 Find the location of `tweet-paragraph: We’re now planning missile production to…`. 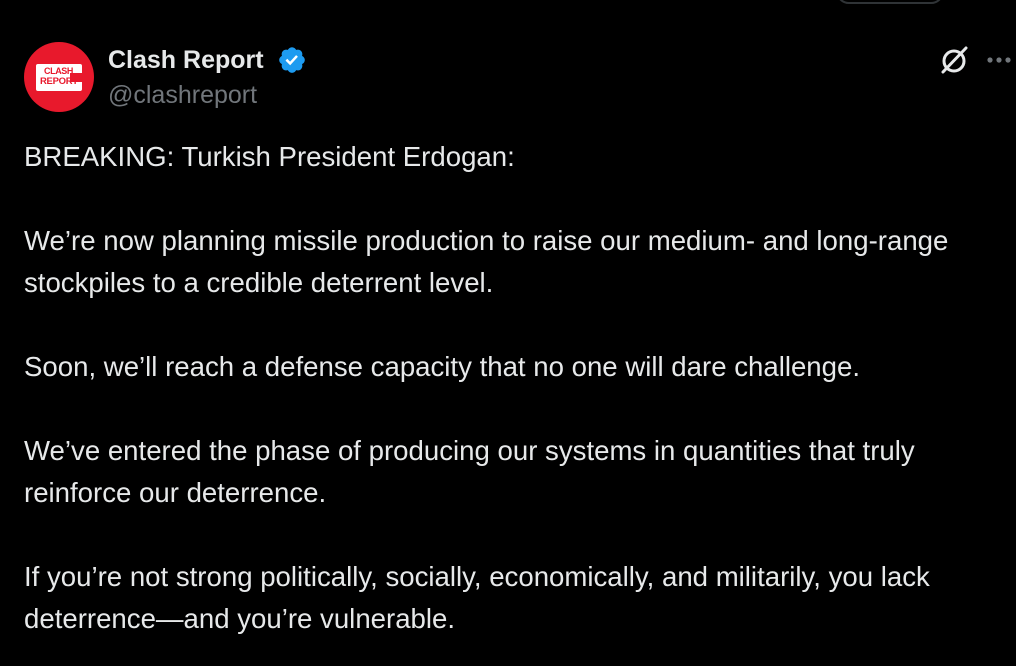

tweet-paragraph: We’re now planning missile production to… is located at coordinates (486, 261).